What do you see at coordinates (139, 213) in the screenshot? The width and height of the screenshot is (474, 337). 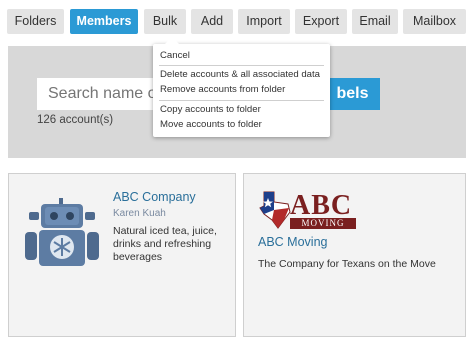 I see `card-subtitle: Karen Kuah` at bounding box center [139, 213].